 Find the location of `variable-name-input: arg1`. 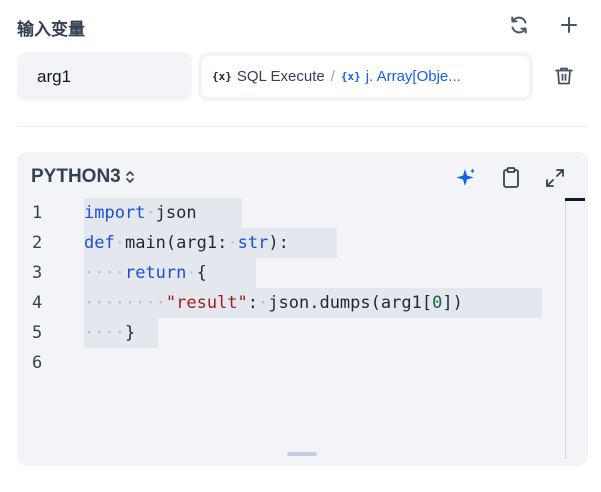

variable-name-input: arg1 is located at coordinates (104, 76).